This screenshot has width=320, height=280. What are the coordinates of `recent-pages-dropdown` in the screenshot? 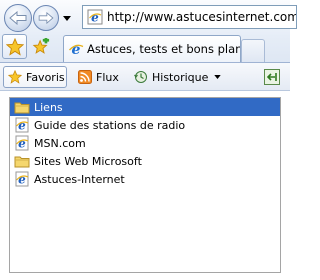 It's located at (67, 18).